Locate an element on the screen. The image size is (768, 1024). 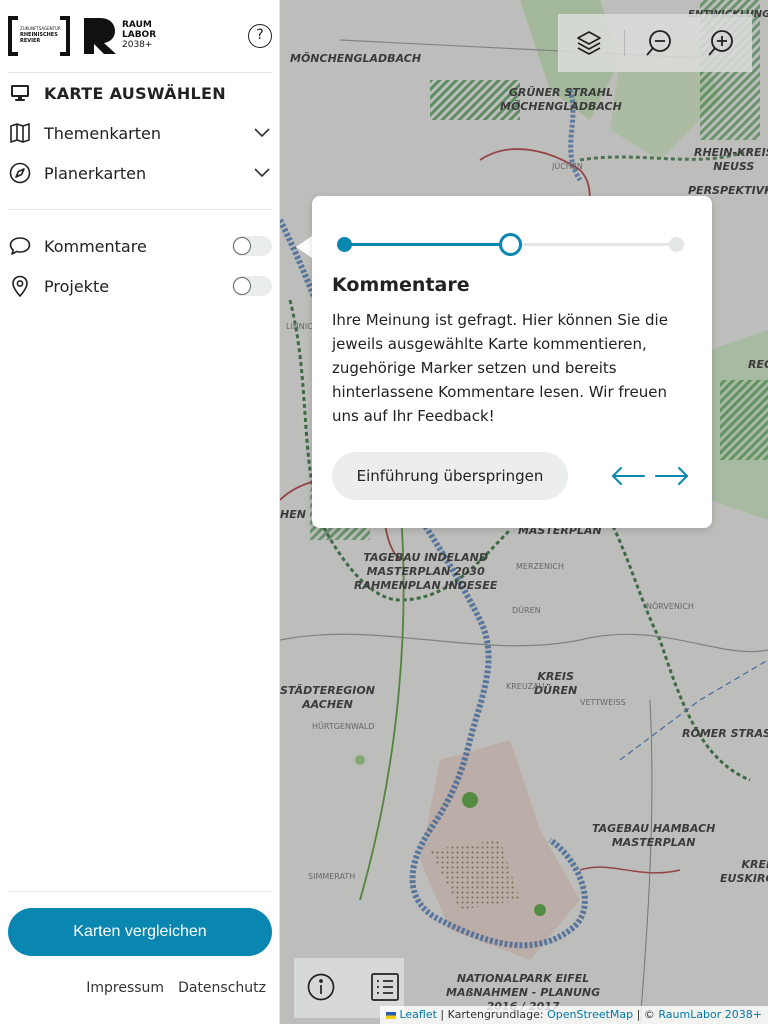
popover-title: Kommentare is located at coordinates (401, 285).